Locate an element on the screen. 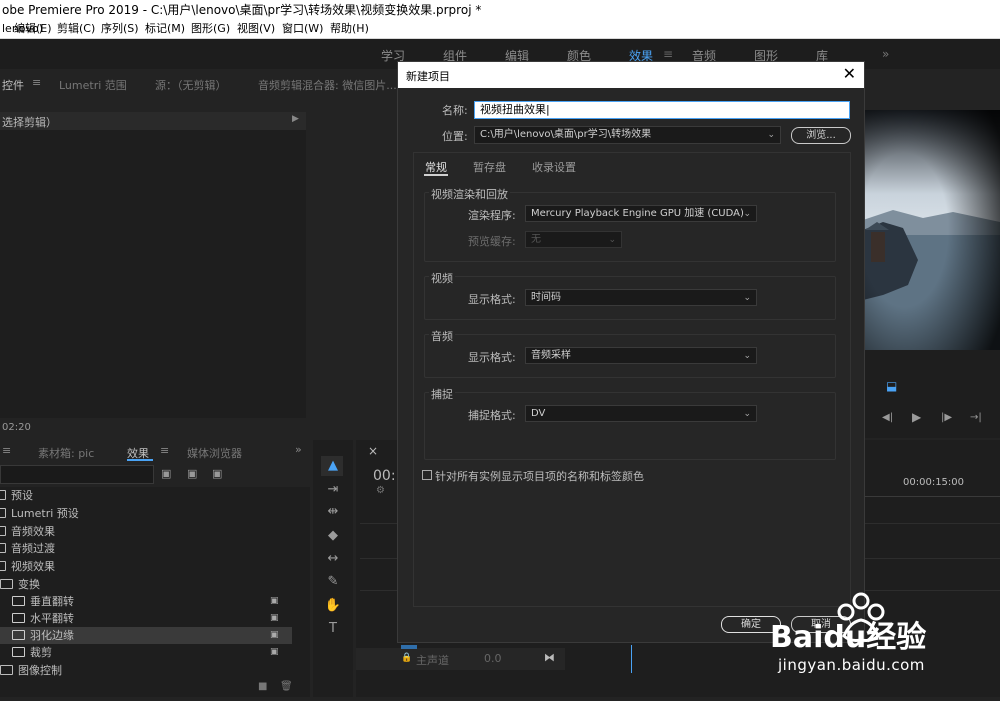  tab-general: 常规 is located at coordinates (436, 167).